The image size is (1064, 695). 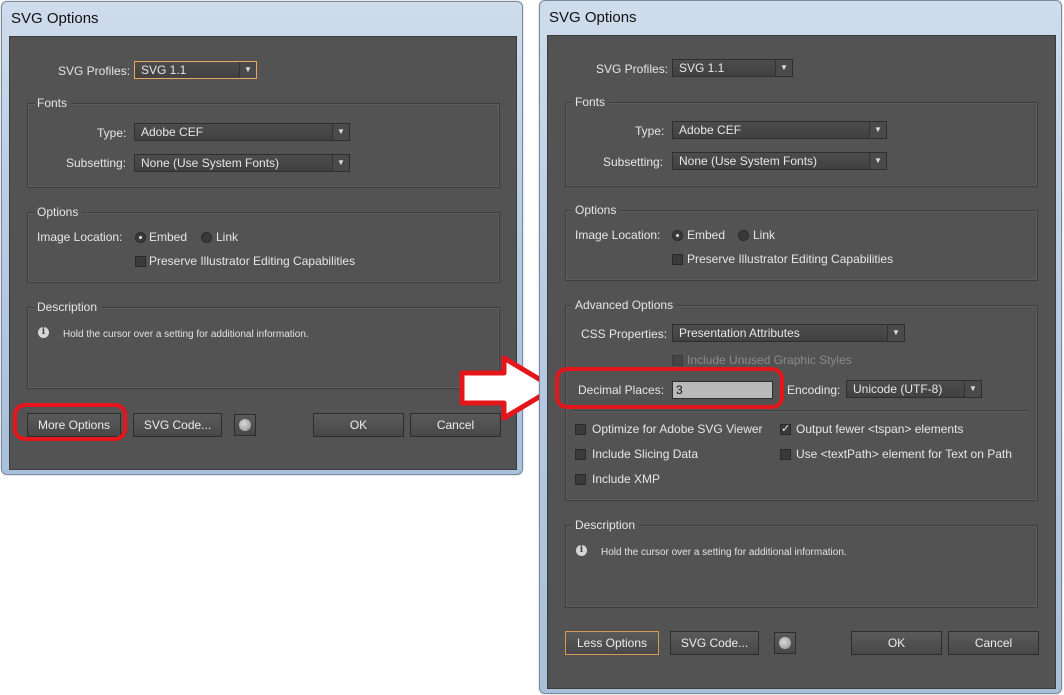 I want to click on include-slicing-checkbox, so click(x=580, y=454).